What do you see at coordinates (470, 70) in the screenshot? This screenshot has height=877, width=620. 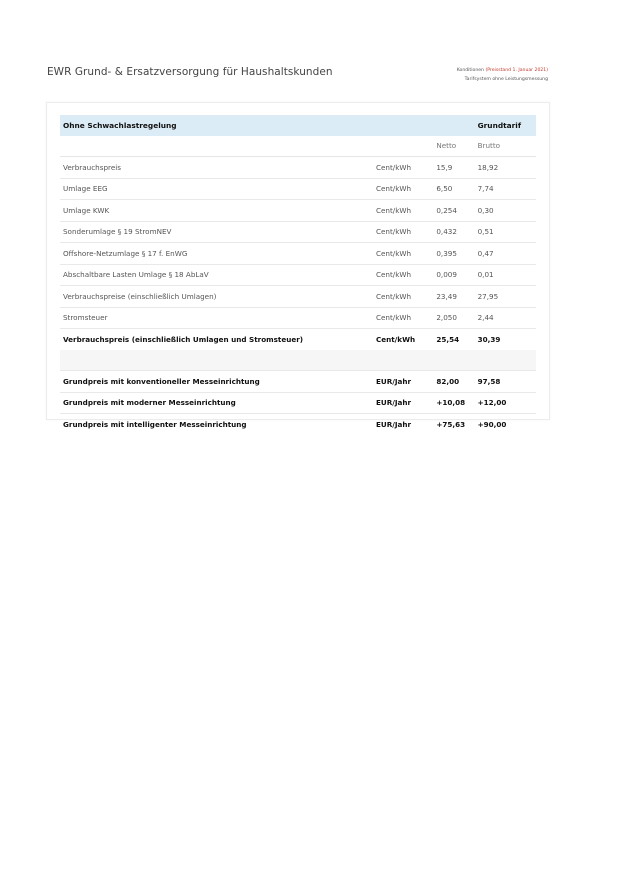 I see `conditions-label: Konditionen` at bounding box center [470, 70].